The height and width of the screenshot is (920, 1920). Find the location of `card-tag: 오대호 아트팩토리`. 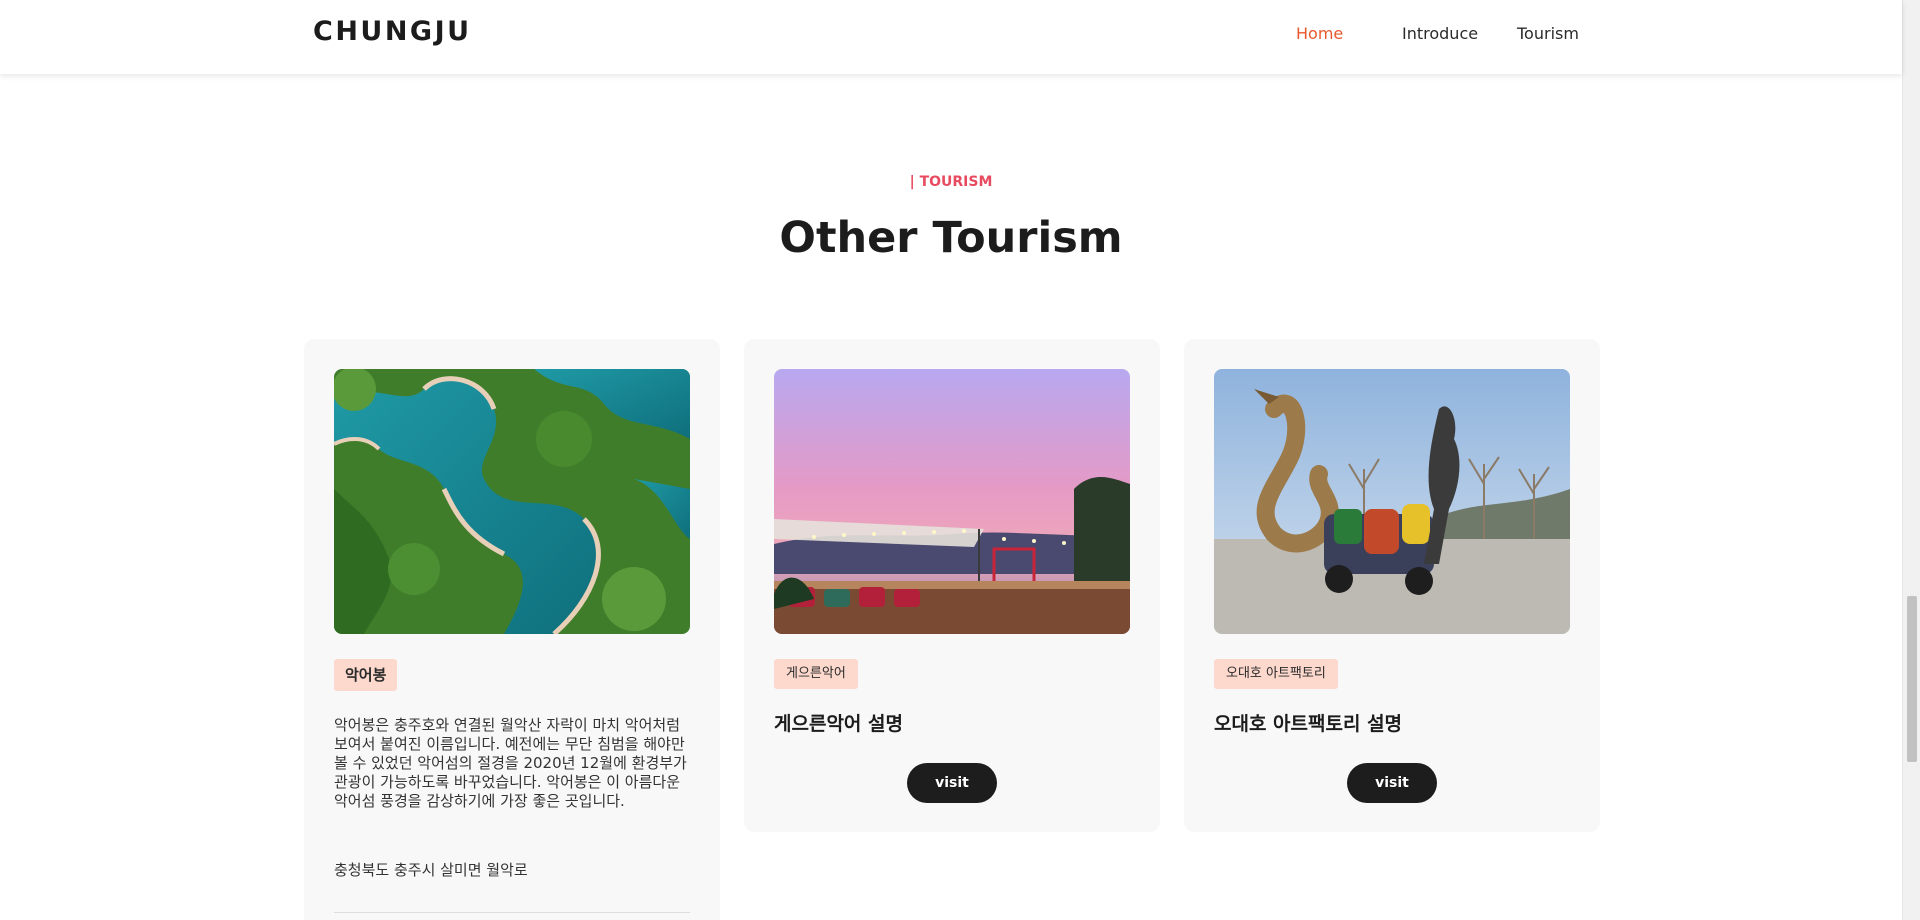

card-tag: 오대호 아트팩토리 is located at coordinates (1276, 674).